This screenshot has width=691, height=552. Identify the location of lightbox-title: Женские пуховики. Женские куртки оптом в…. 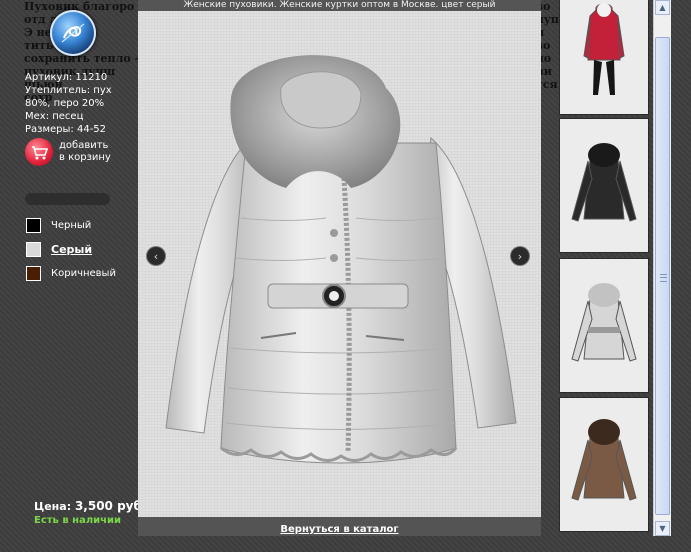
(339, 5).